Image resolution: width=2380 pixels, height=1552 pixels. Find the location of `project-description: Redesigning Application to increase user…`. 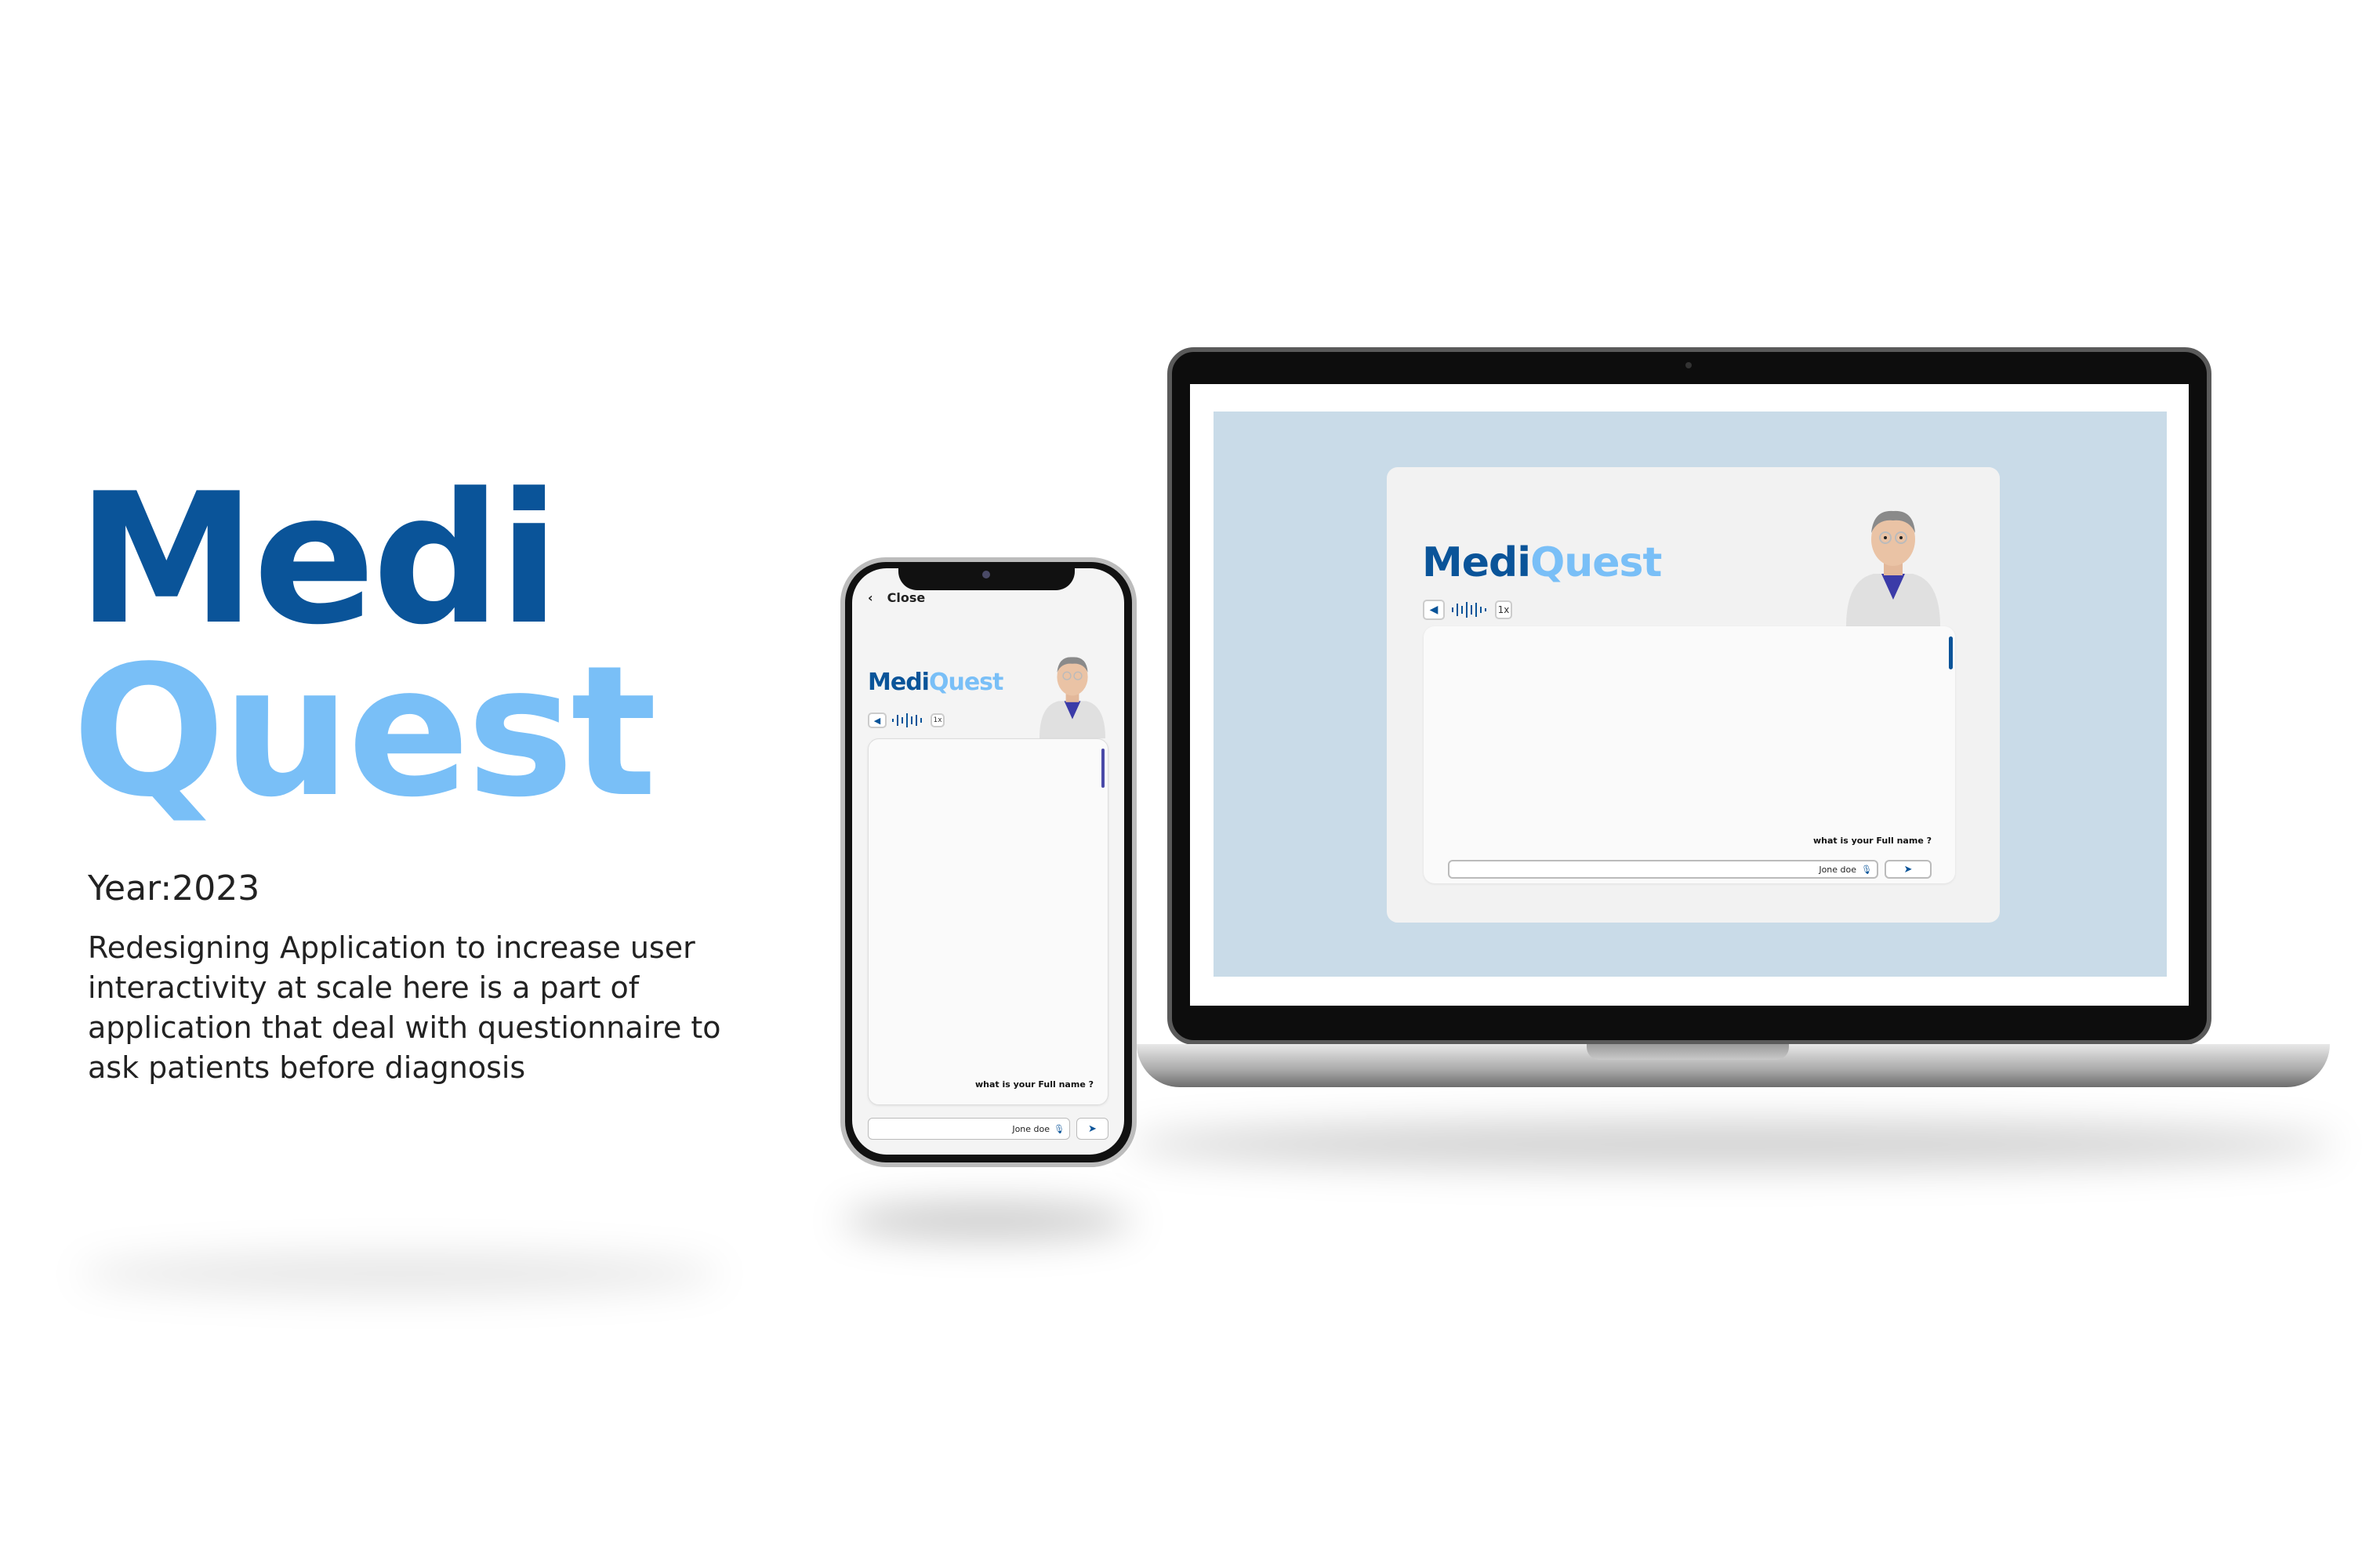

project-description: Redesigning Application to increase user… is located at coordinates (404, 1007).